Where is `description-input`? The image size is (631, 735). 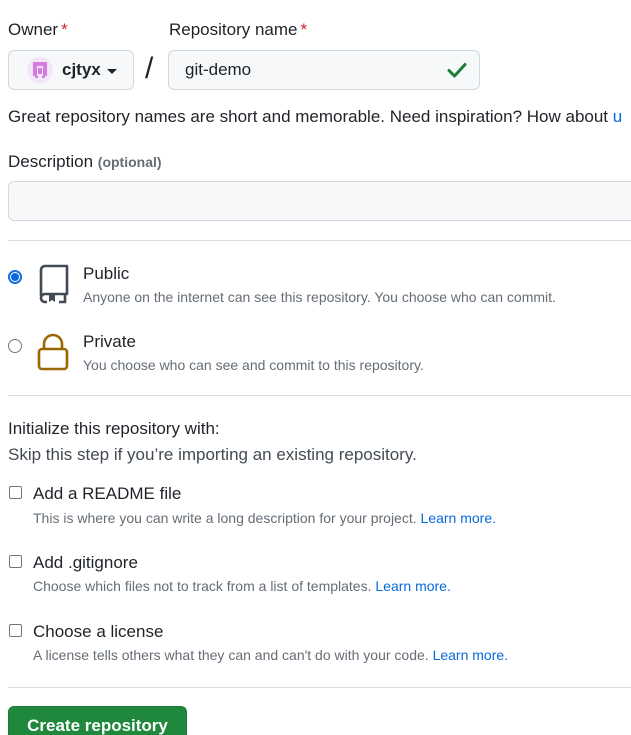
description-input is located at coordinates (319, 201).